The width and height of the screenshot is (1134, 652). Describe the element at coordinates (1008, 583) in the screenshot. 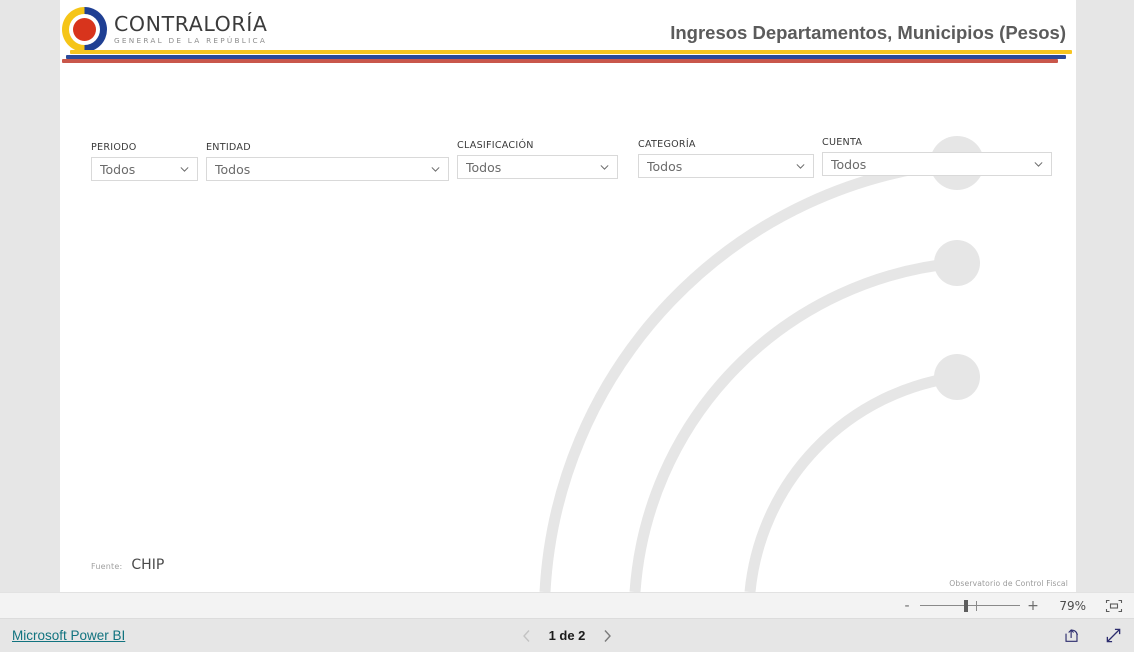

I see `observatory-watermark: Observatorio de Control Fiscal` at that location.